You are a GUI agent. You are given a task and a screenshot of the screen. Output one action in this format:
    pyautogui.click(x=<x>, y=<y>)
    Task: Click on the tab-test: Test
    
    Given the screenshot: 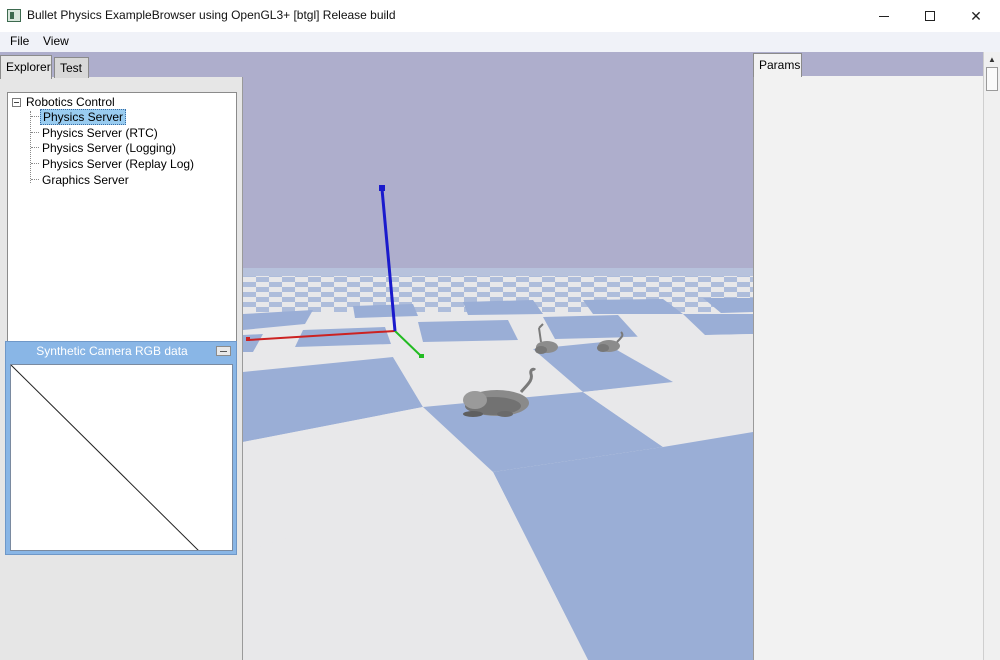 What is the action you would take?
    pyautogui.click(x=71, y=67)
    